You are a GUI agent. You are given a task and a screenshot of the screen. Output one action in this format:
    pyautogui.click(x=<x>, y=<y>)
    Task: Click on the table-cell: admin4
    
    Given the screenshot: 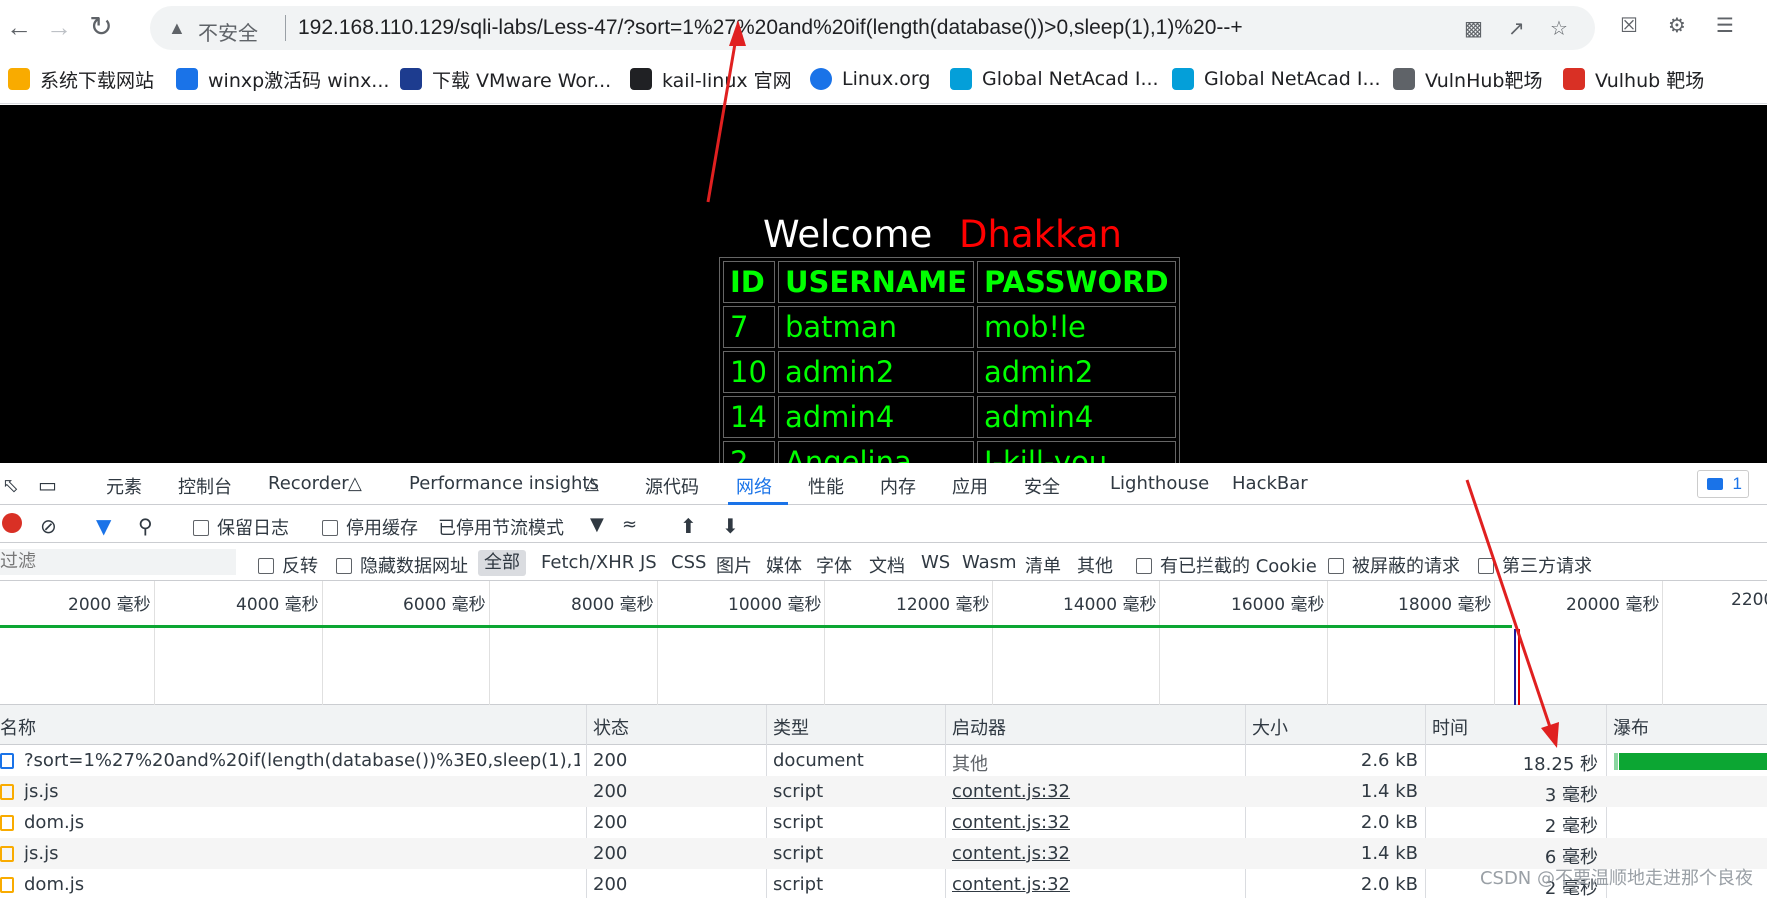 What is the action you would take?
    pyautogui.click(x=876, y=417)
    